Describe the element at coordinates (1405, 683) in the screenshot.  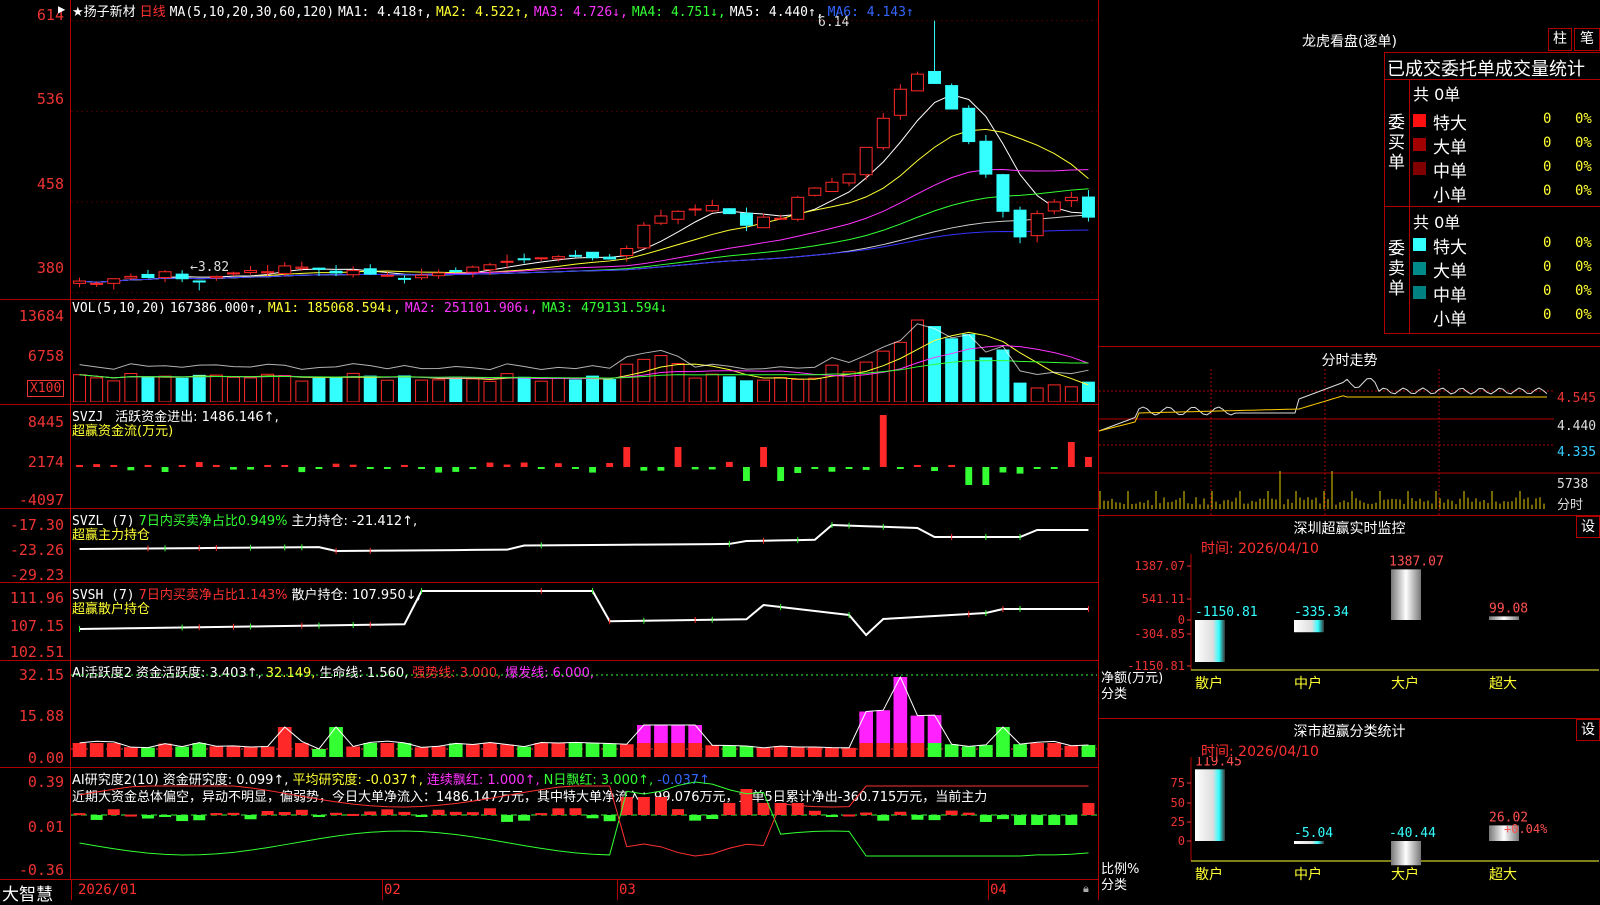
I see `category-label: 大户` at that location.